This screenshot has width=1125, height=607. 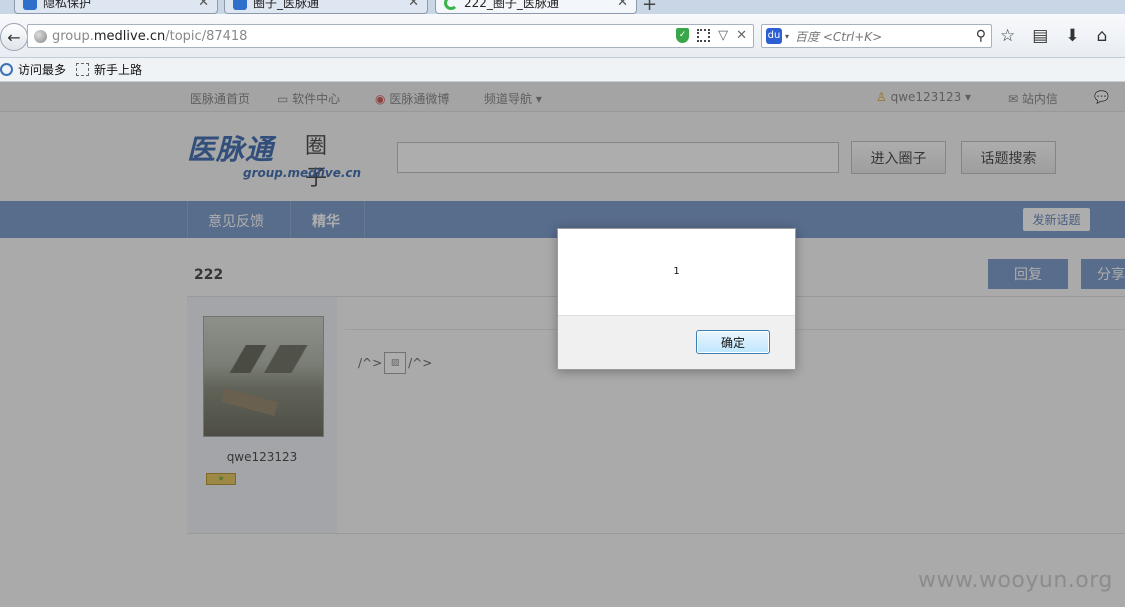 I want to click on baidu-paw-icon: du, so click(x=774, y=36).